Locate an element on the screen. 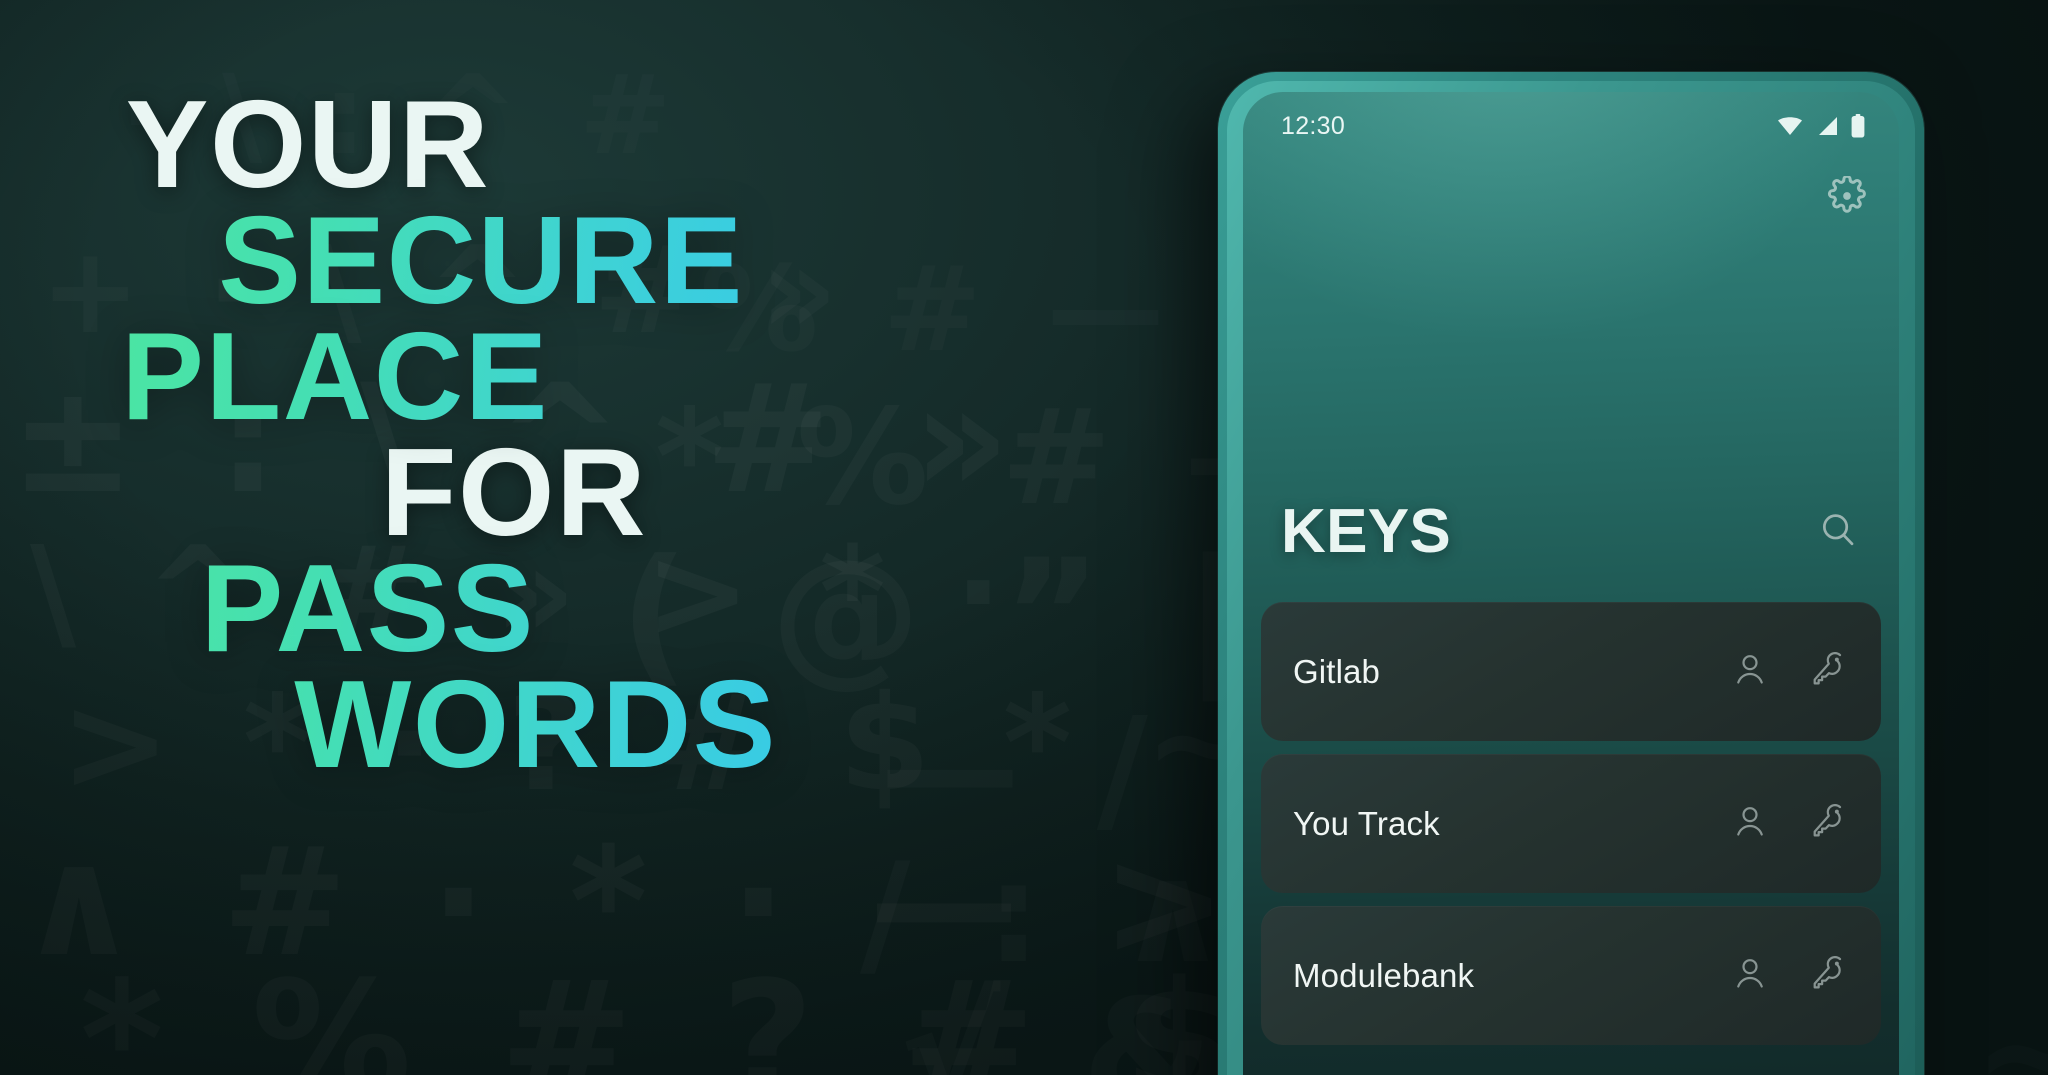  glyph-row: ∧ # · * · — > * is located at coordinates (710, 903).